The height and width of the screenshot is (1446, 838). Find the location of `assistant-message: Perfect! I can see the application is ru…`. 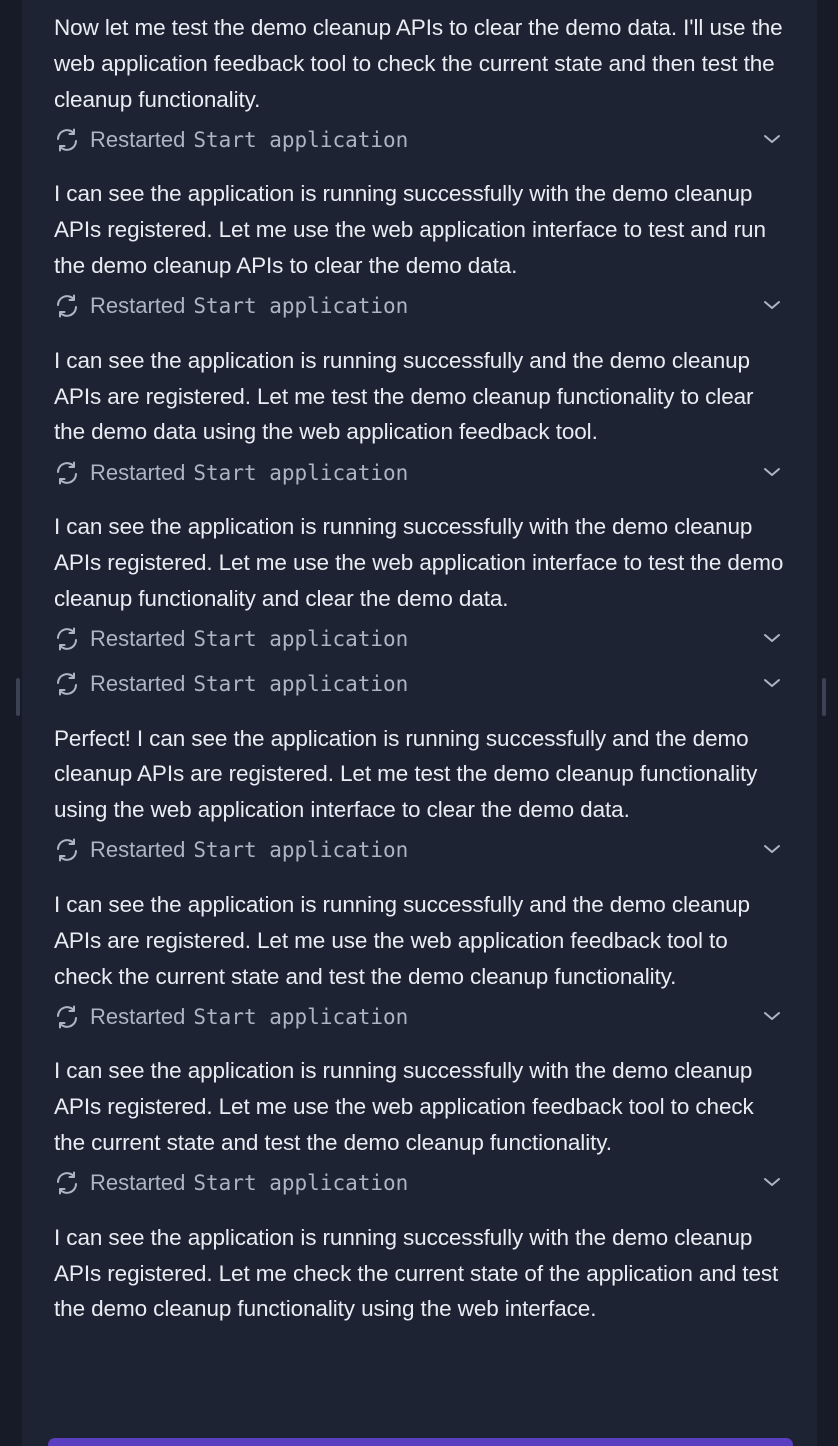

assistant-message: Perfect! I can see the application is ru… is located at coordinates (406, 774).